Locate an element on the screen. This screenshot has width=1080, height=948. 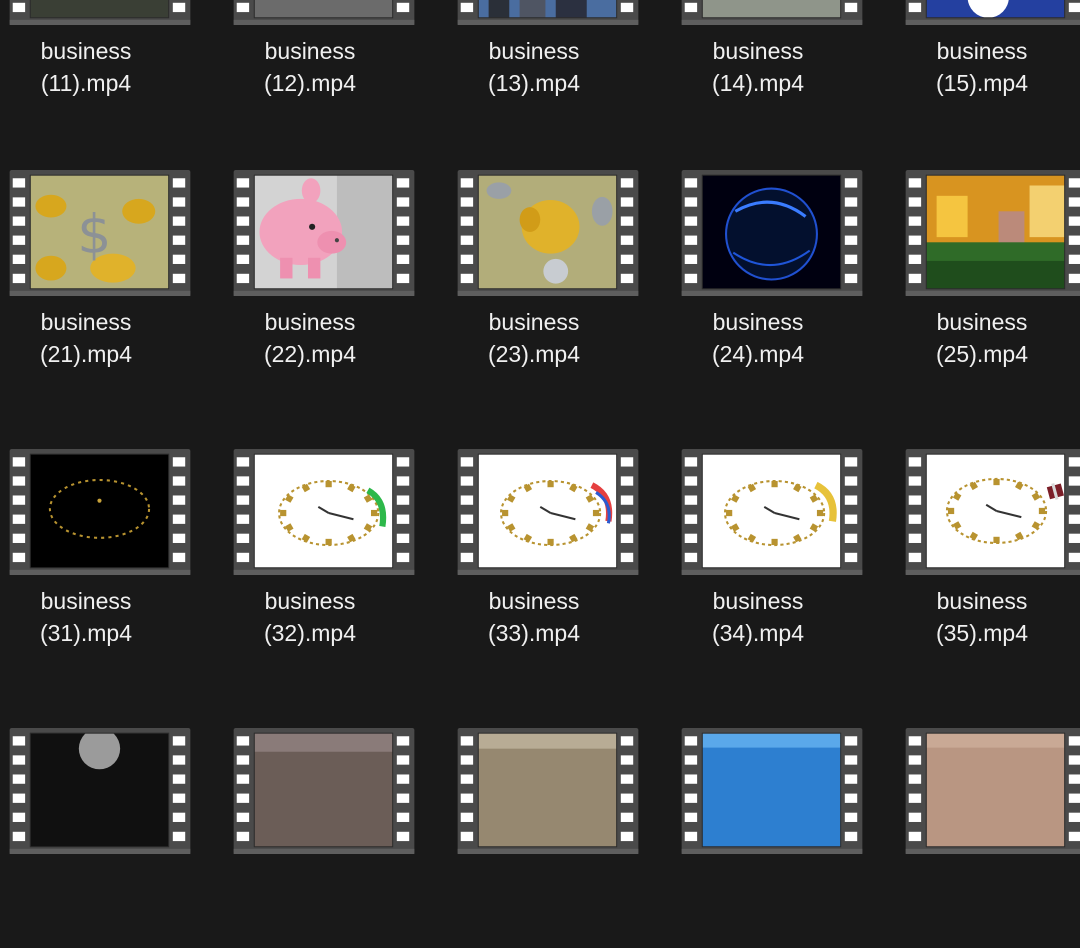
file-name-line-2: (31).mp4 is located at coordinates (86, 633).